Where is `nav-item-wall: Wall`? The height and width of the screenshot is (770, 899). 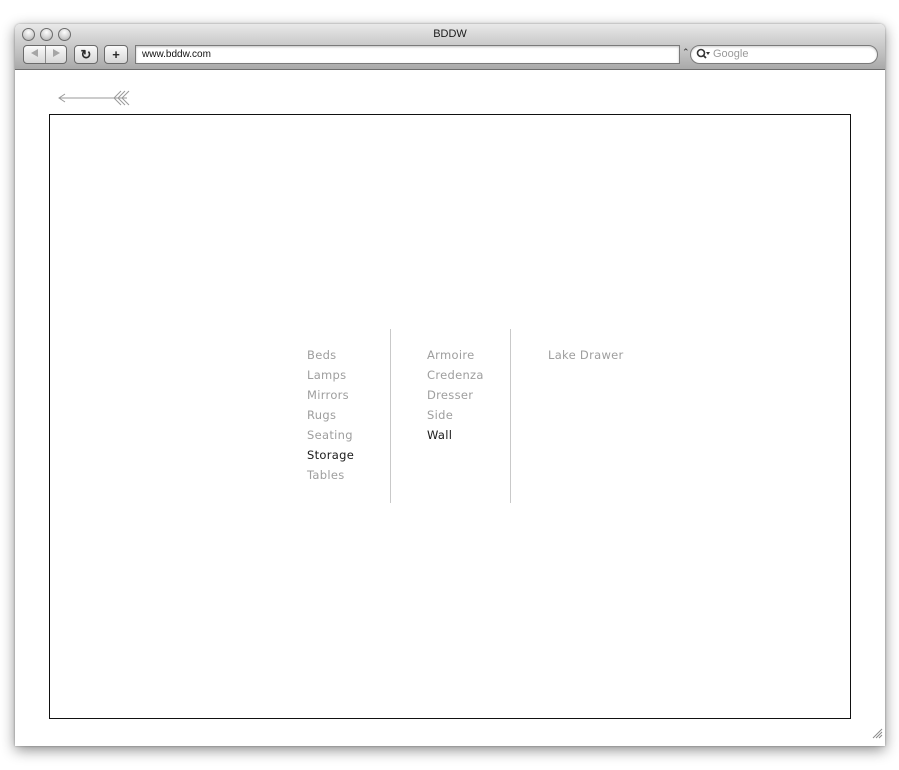
nav-item-wall: Wall is located at coordinates (455, 435).